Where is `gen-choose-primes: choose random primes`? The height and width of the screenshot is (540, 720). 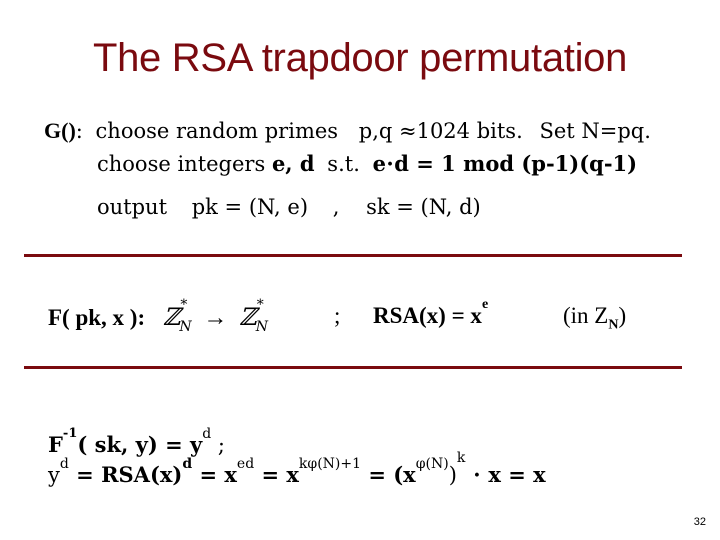 gen-choose-primes: choose random primes is located at coordinates (217, 131).